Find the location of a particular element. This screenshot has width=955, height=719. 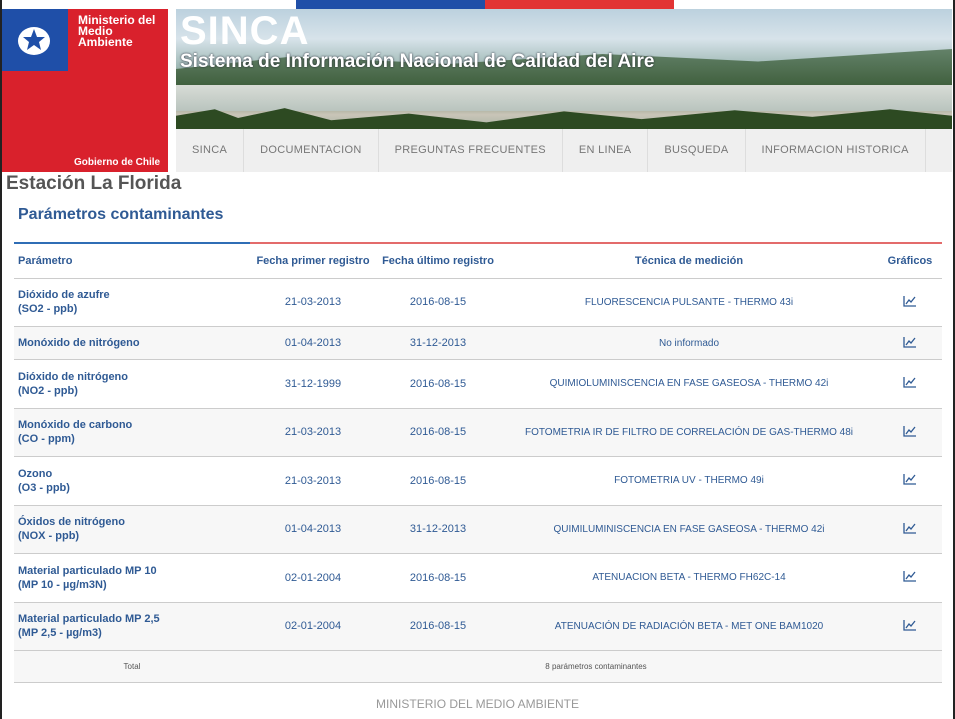

param-unit-link: (SO2 - ppb) is located at coordinates (47, 309).